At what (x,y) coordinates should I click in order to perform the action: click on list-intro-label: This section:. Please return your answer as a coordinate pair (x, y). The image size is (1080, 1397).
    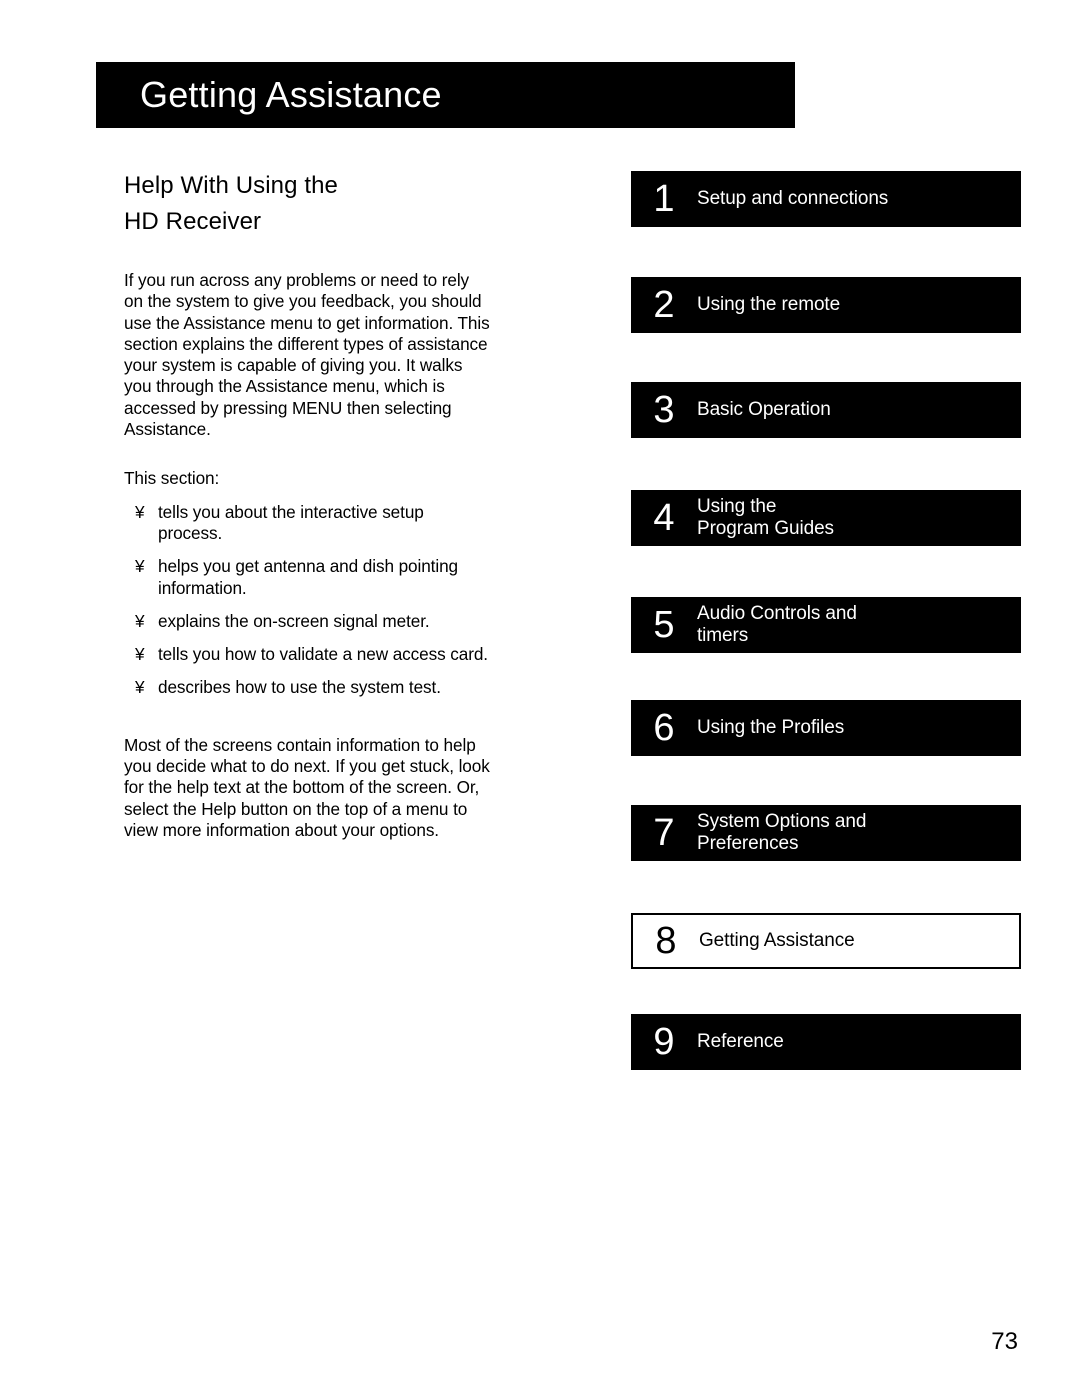
    Looking at the image, I should click on (172, 478).